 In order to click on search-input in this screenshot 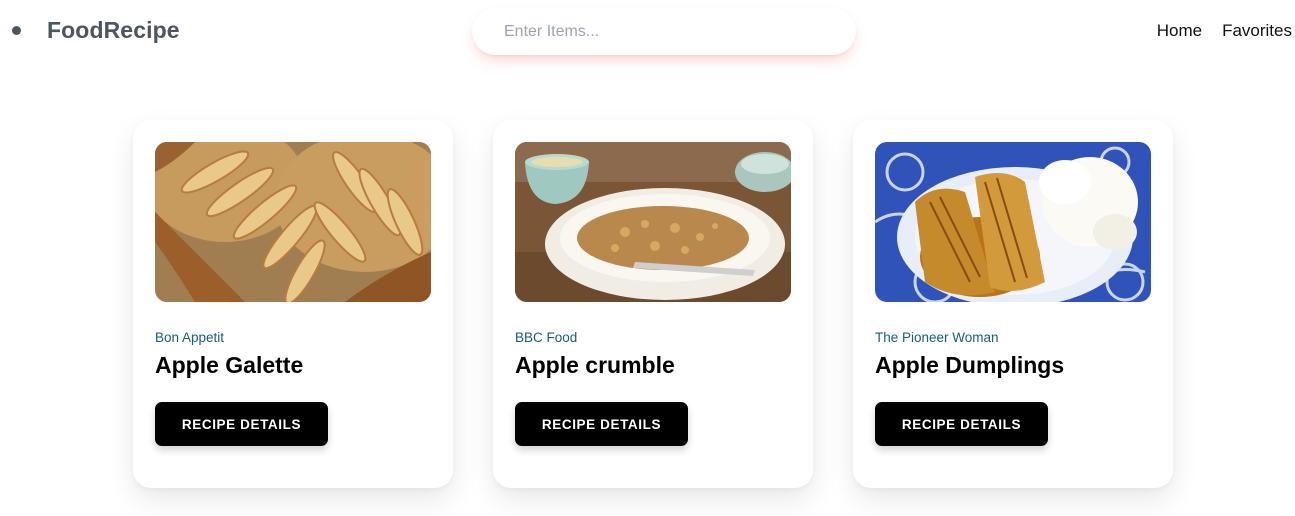, I will do `click(664, 31)`.